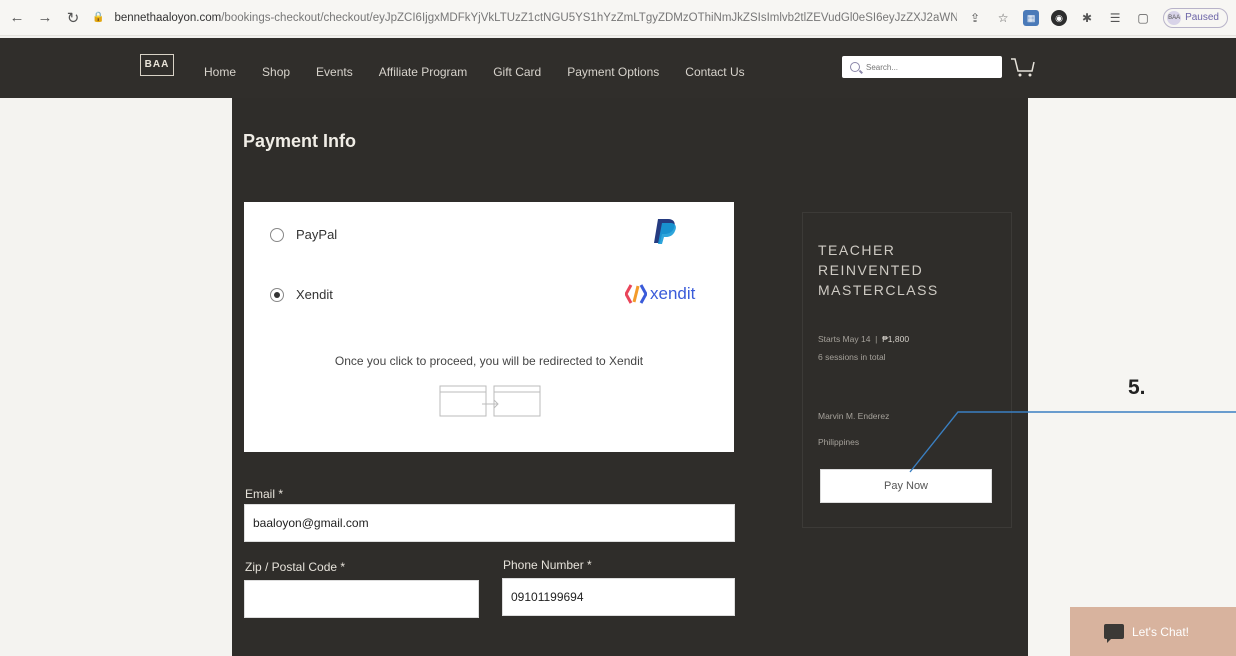 The width and height of the screenshot is (1236, 656). Describe the element at coordinates (1031, 17) in the screenshot. I see `extension-icon: ▦` at that location.